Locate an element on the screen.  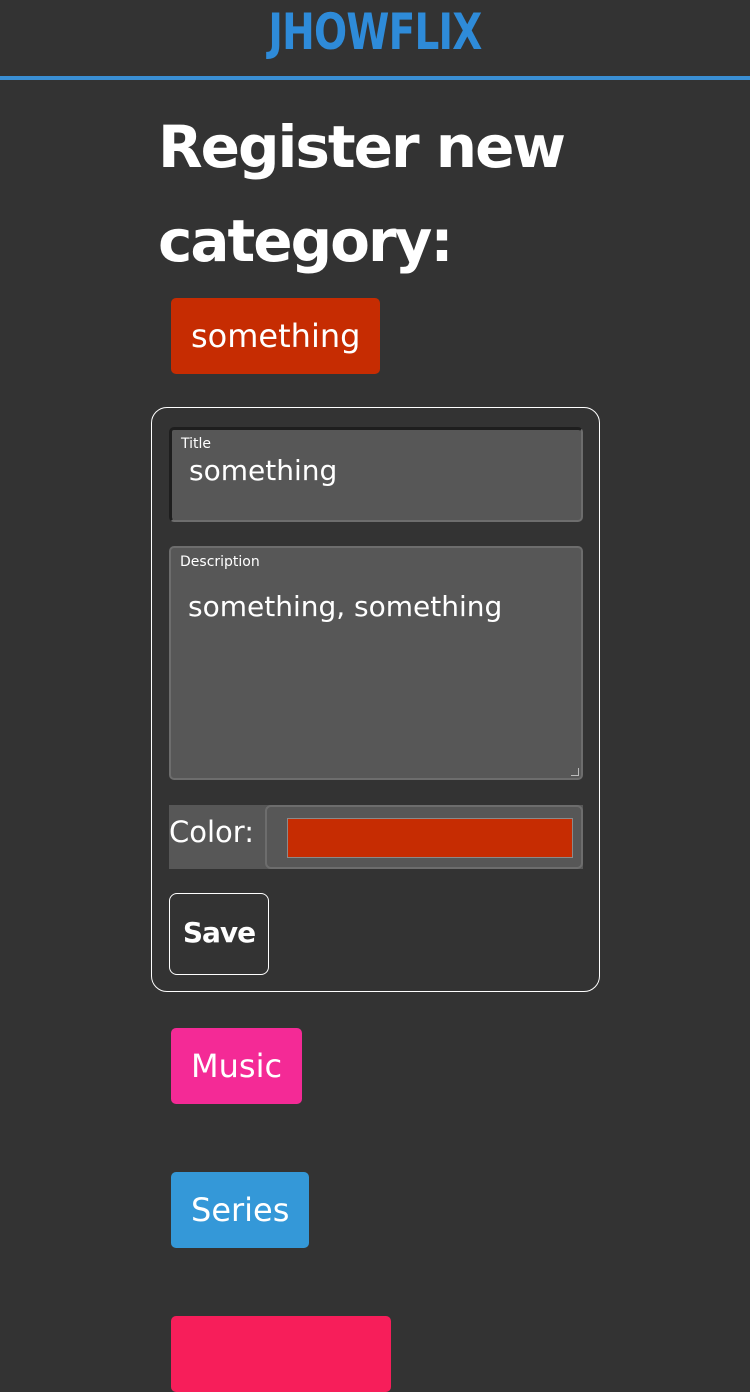
color-swatch is located at coordinates (430, 838).